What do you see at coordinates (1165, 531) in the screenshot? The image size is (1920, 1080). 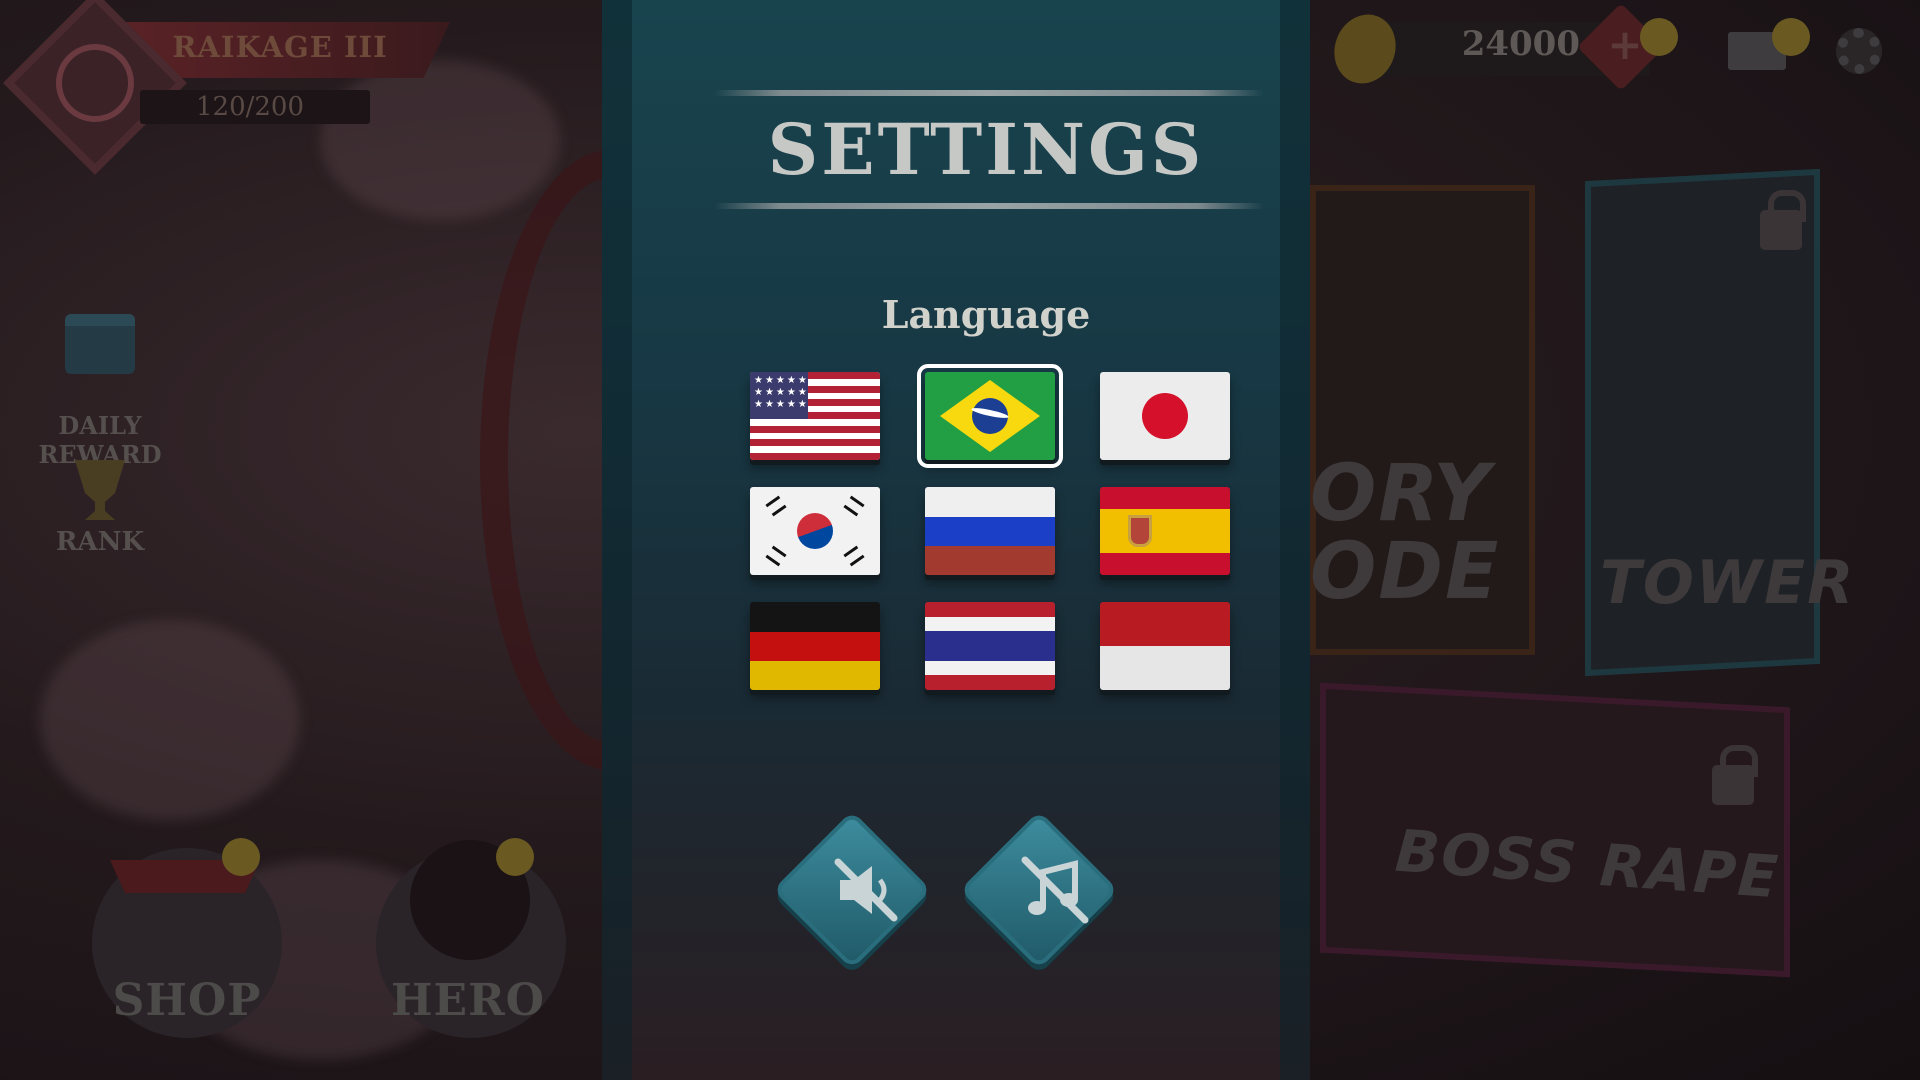 I see `spain-flag-icon` at bounding box center [1165, 531].